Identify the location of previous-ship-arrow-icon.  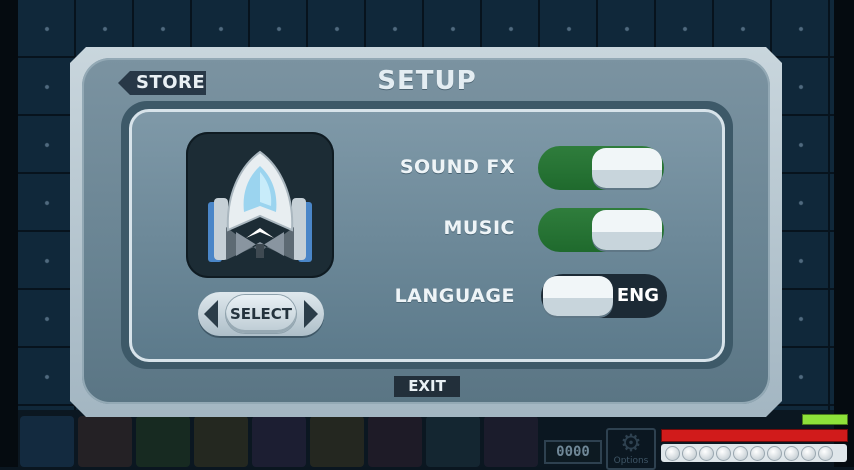
(211, 314).